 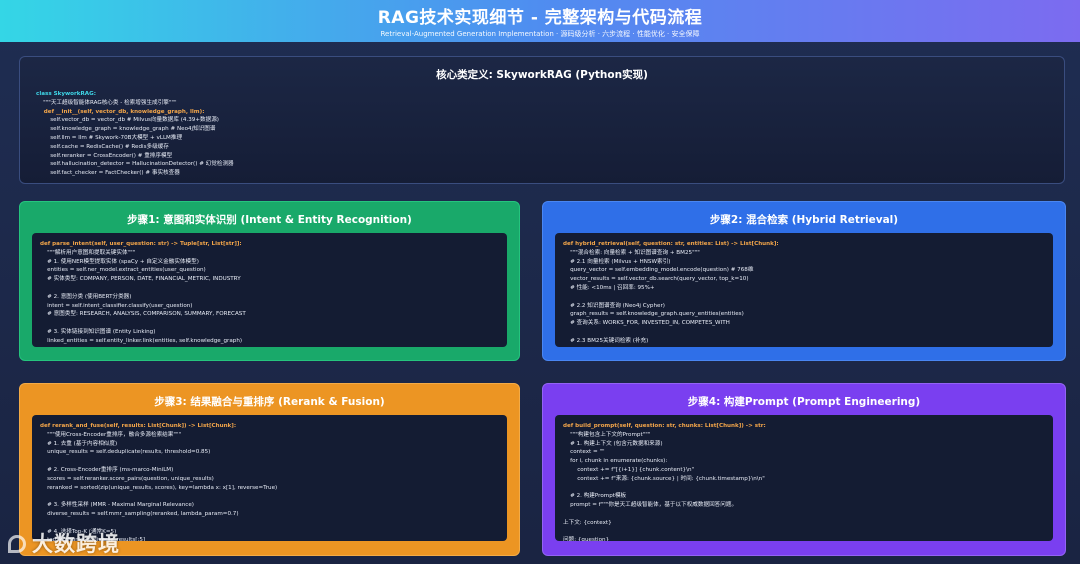 What do you see at coordinates (617, 261) in the screenshot?
I see `code-line: # 2.1 向量检索 (Milvus + HNSW索引)` at bounding box center [617, 261].